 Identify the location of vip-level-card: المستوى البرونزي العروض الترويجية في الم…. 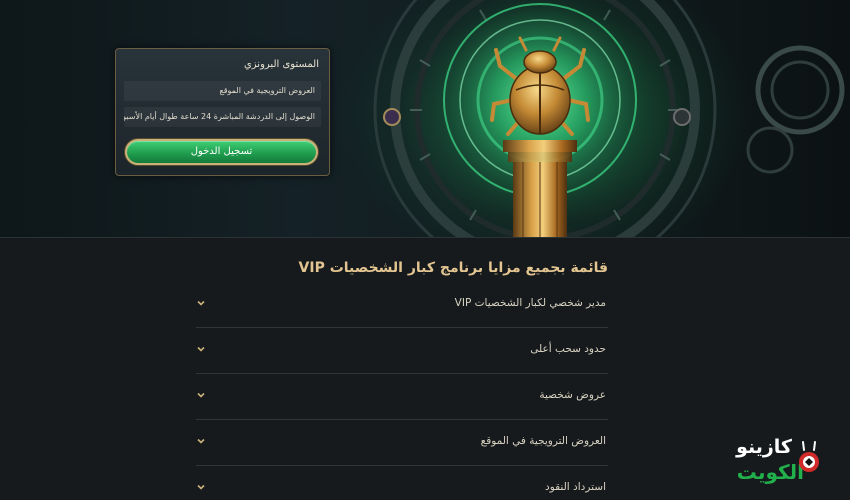
(222, 112).